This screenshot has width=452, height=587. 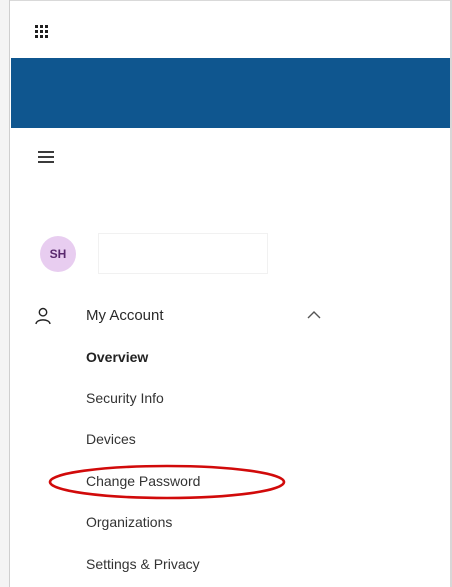 I want to click on avatar: SH, so click(x=58, y=254).